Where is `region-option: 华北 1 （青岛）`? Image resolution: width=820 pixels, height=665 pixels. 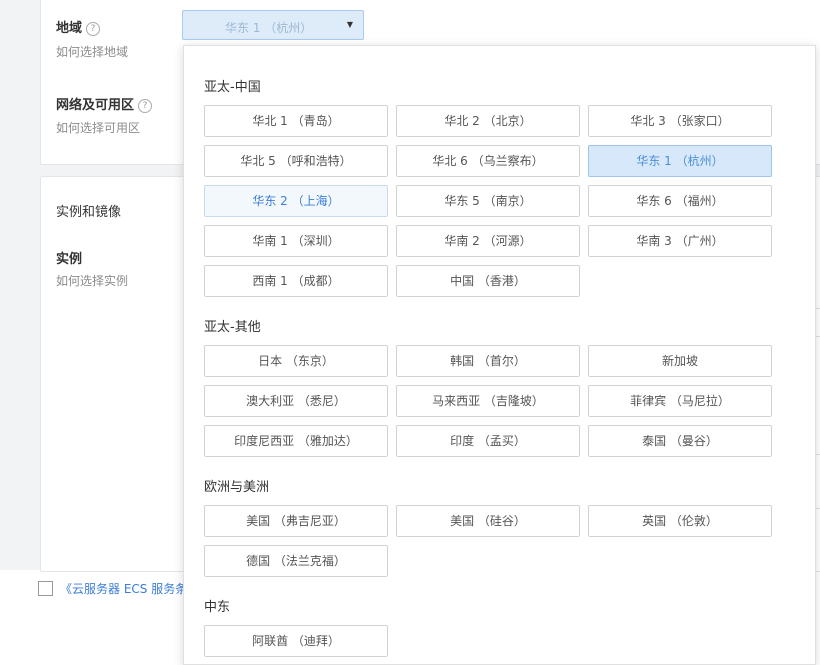 region-option: 华北 1 （青岛） is located at coordinates (296, 121).